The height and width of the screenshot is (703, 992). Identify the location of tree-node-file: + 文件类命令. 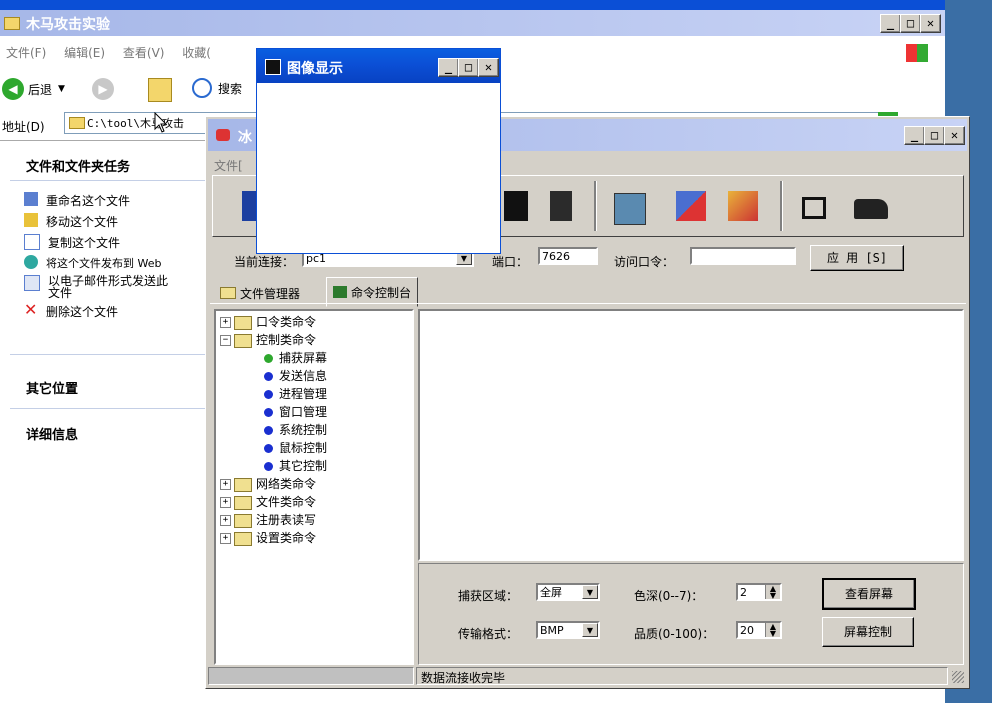
(273, 502).